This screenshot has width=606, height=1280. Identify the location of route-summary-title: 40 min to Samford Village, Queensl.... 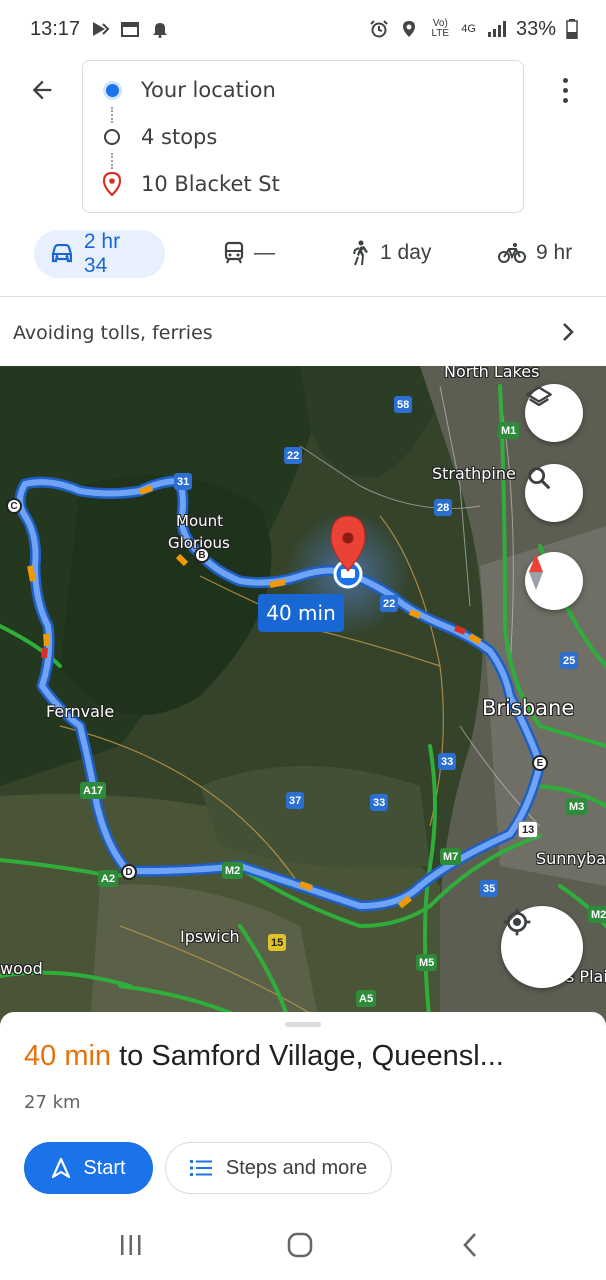
(304, 1056).